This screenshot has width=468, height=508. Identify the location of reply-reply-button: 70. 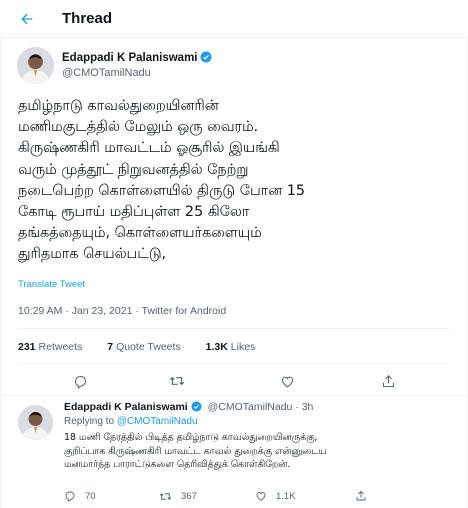
(80, 496).